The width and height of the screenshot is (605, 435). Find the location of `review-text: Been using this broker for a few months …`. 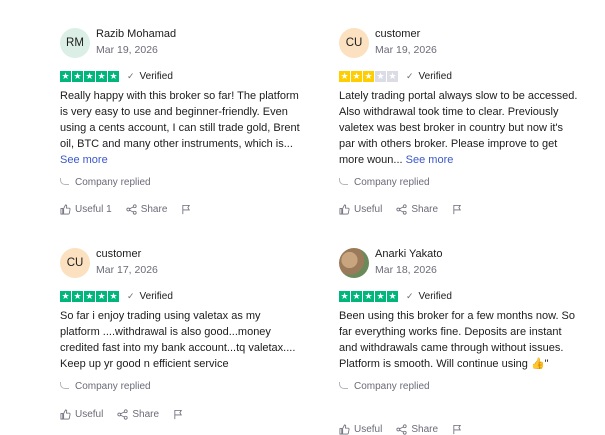

review-text: Been using this broker for a few months … is located at coordinates (459, 340).